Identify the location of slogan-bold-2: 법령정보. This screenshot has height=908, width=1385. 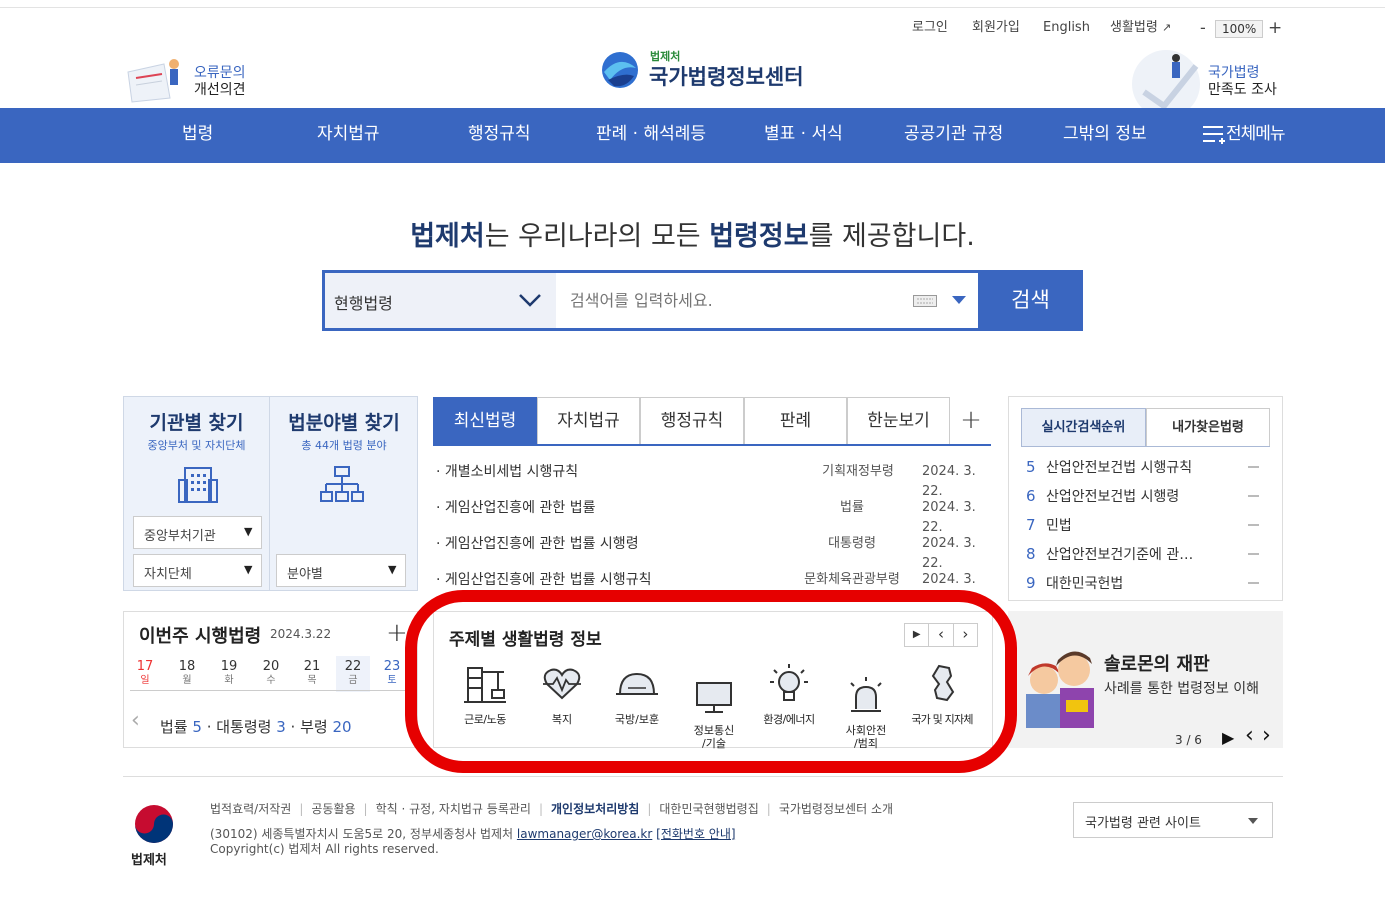
(759, 236).